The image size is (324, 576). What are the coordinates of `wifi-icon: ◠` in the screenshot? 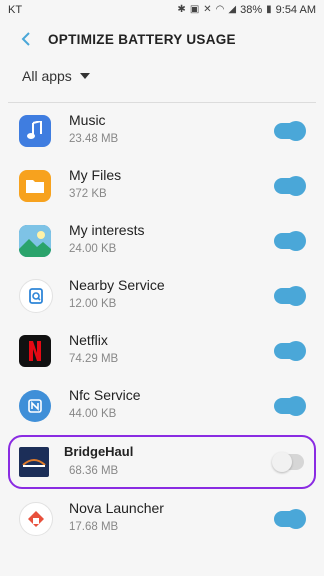 It's located at (220, 9).